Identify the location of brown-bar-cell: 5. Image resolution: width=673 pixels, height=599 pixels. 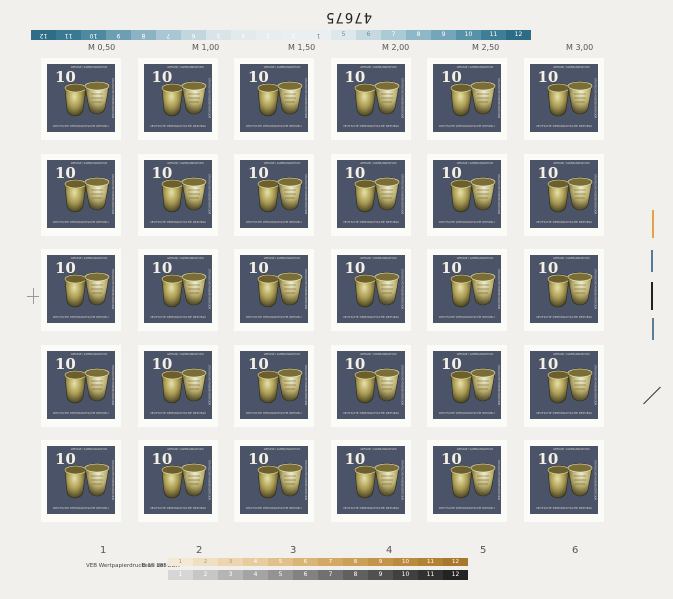
(280, 562).